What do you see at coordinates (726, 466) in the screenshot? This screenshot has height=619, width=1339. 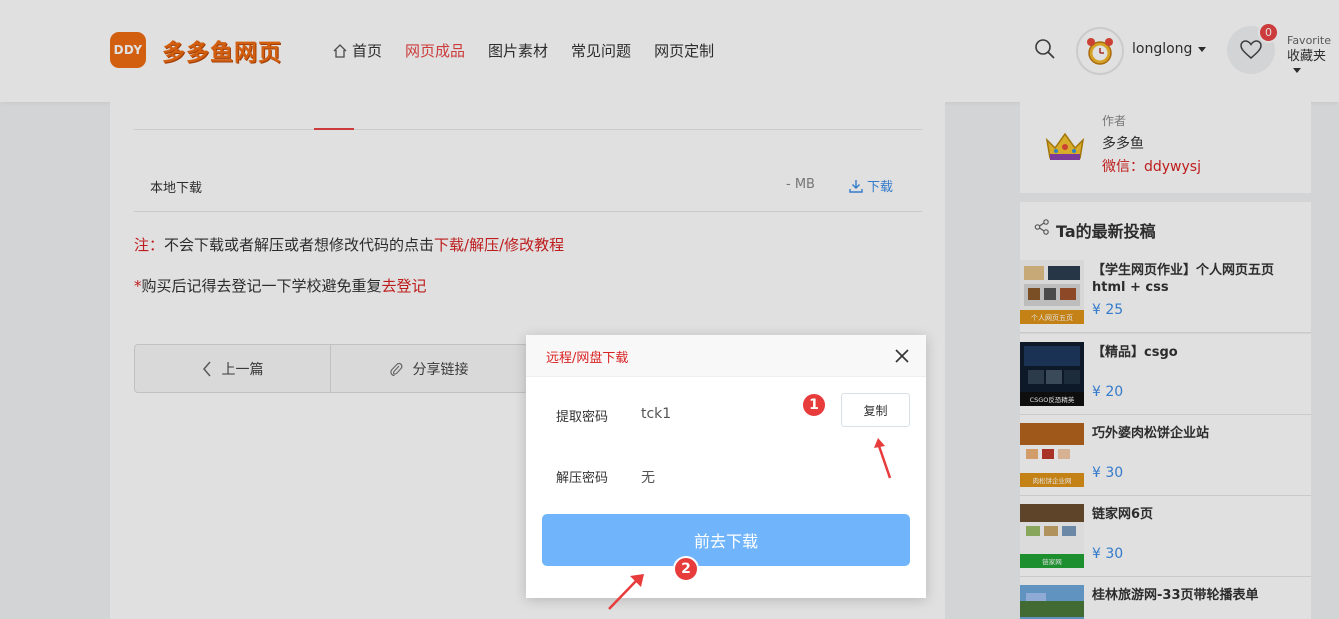 I see `download-modal: 远程/网盘下载 提取密码 tck1 复制 解压密码 无 前去下载` at bounding box center [726, 466].